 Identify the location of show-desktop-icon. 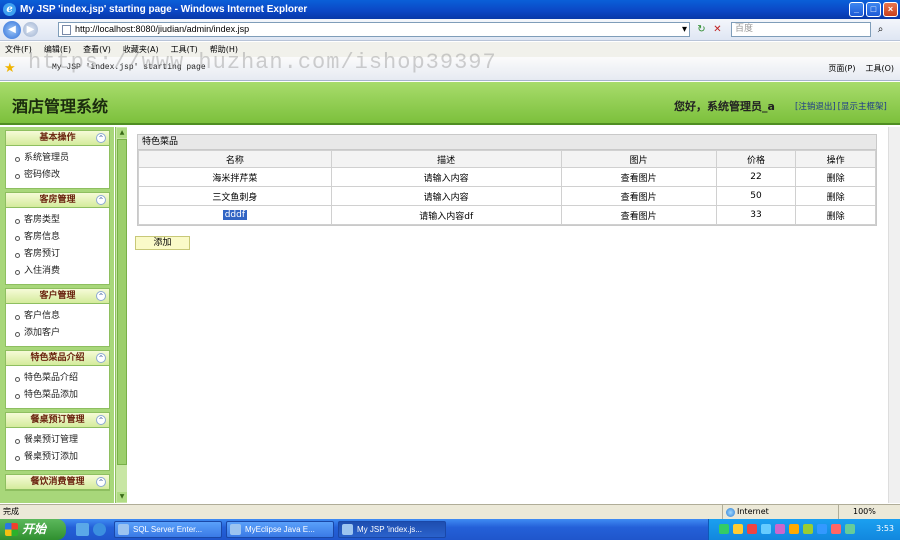
(82, 529).